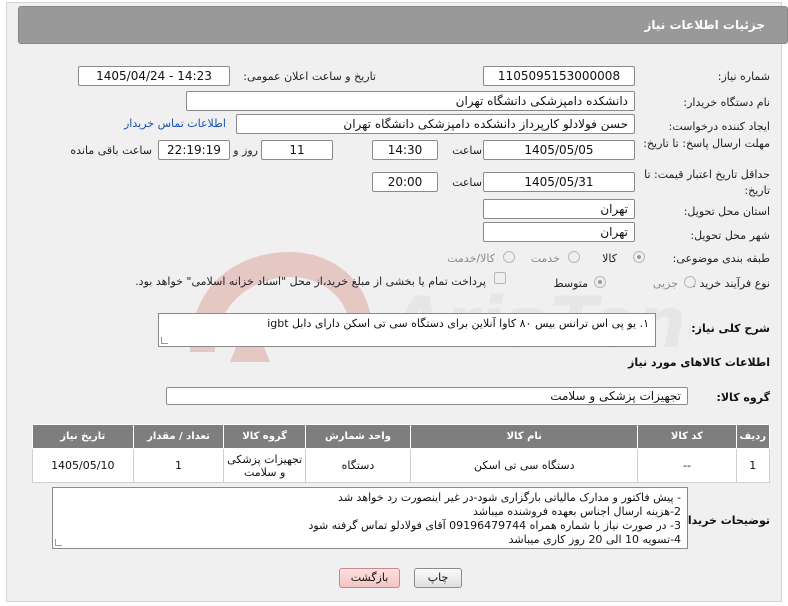 The image size is (788, 606). What do you see at coordinates (687, 465) in the screenshot?
I see `cell-code: --` at bounding box center [687, 465].